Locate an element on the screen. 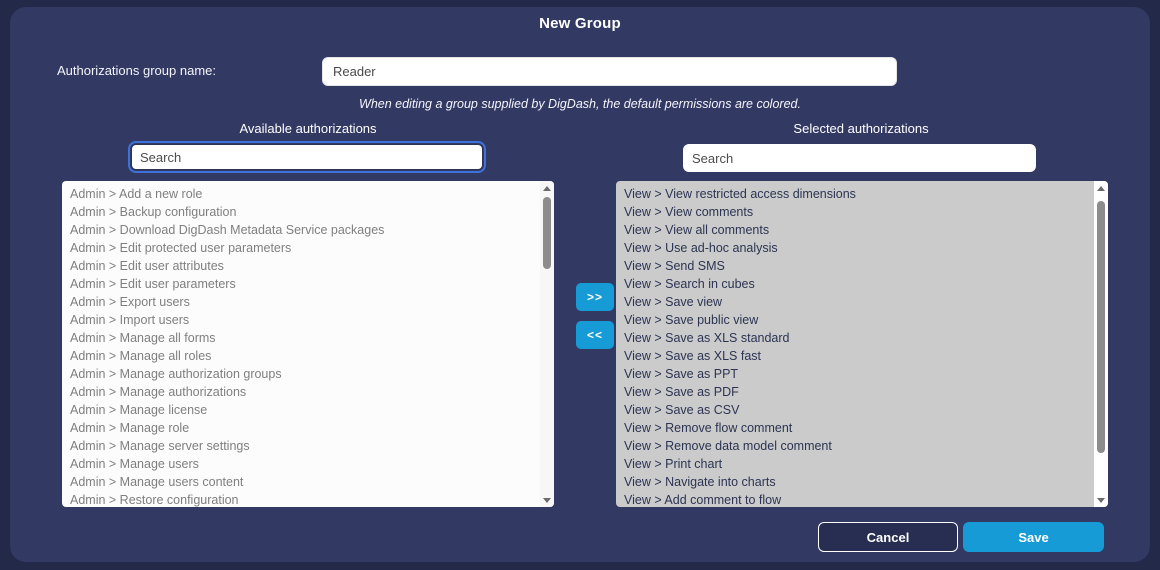  list-item: View > Save as XLS fast is located at coordinates (859, 356).